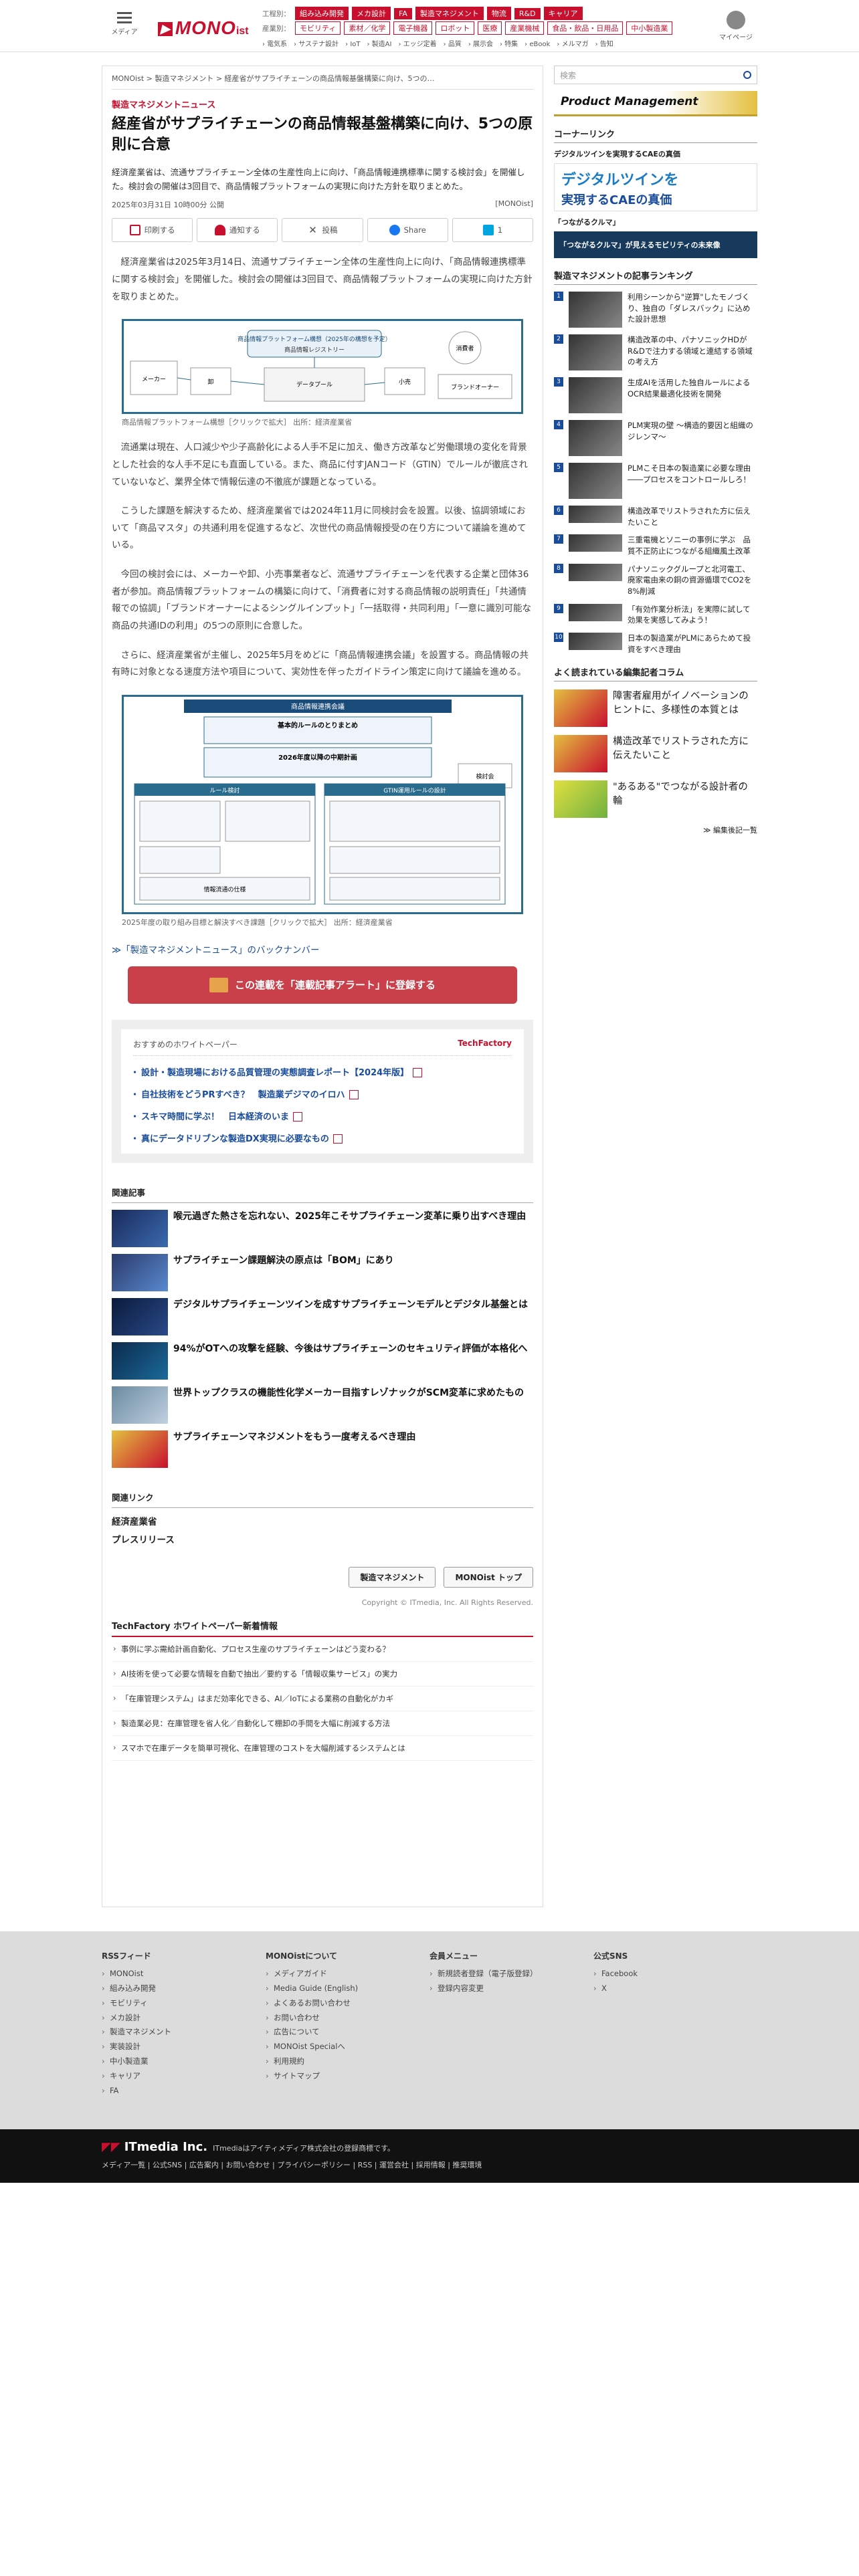  What do you see at coordinates (348, 2032) in the screenshot?
I see `footer-link: 広告について` at bounding box center [348, 2032].